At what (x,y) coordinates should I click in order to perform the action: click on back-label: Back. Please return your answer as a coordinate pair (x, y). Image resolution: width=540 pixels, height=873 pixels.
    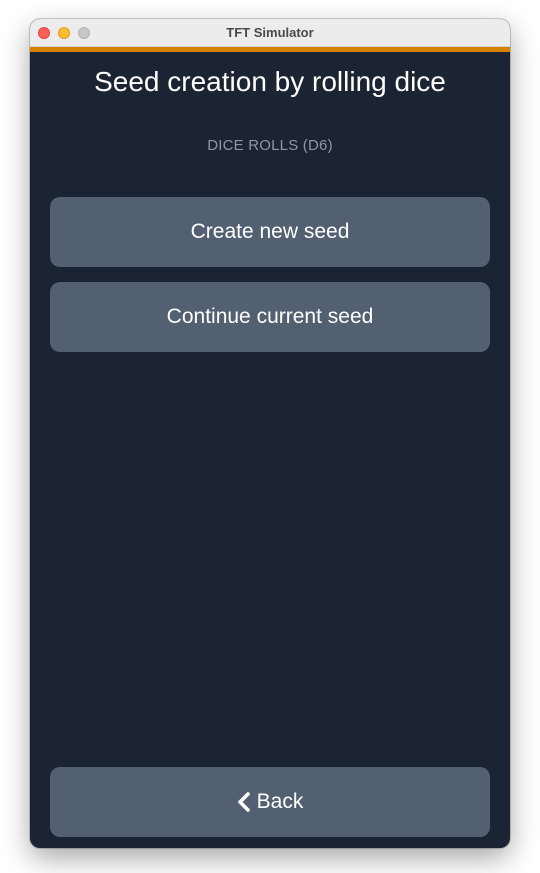
    Looking at the image, I should click on (280, 801).